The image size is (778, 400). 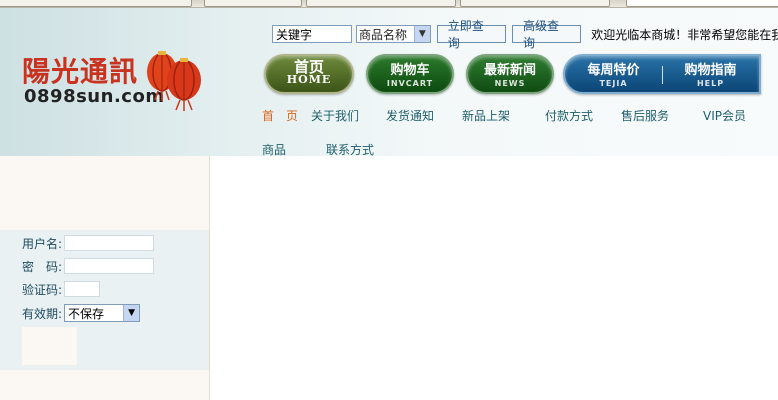 I want to click on browser-tab-strip, so click(x=389, y=4).